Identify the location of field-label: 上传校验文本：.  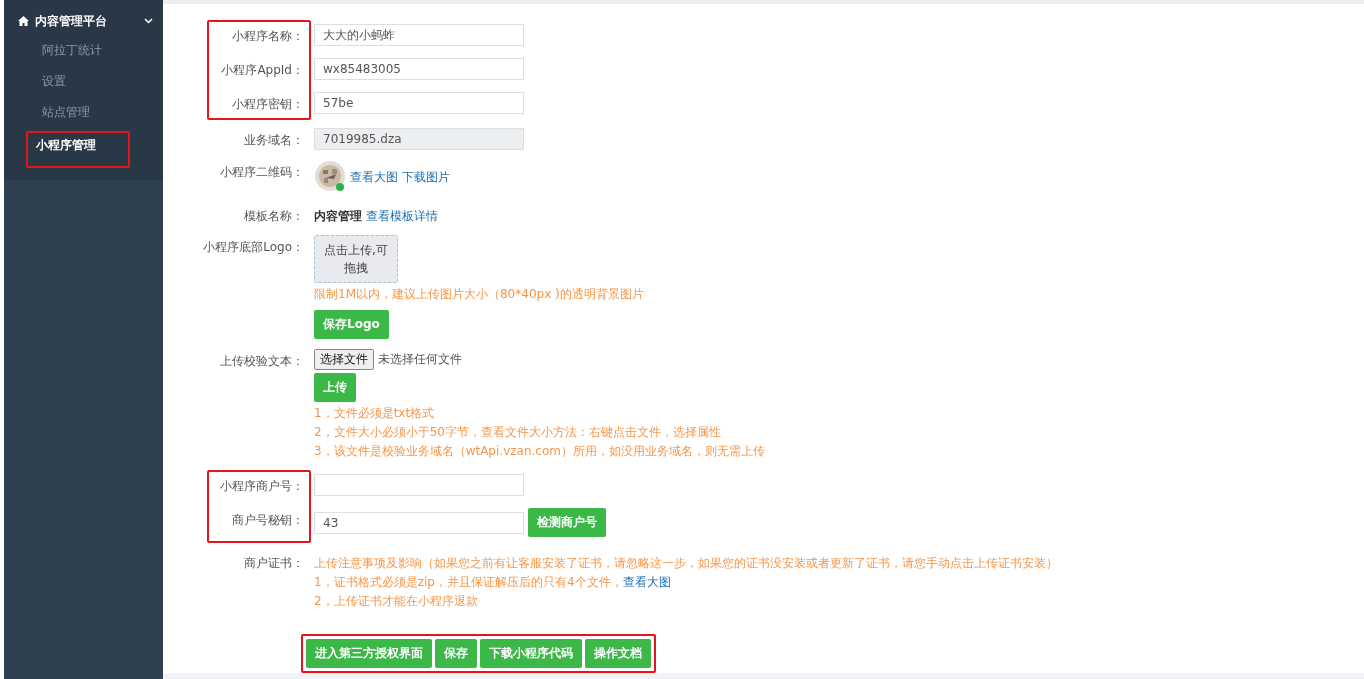
(261, 361).